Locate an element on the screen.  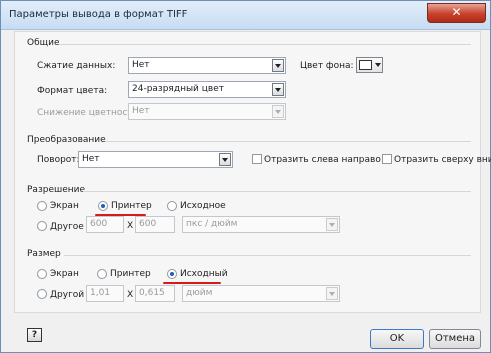
resolution-times-sign: X is located at coordinates (130, 226).